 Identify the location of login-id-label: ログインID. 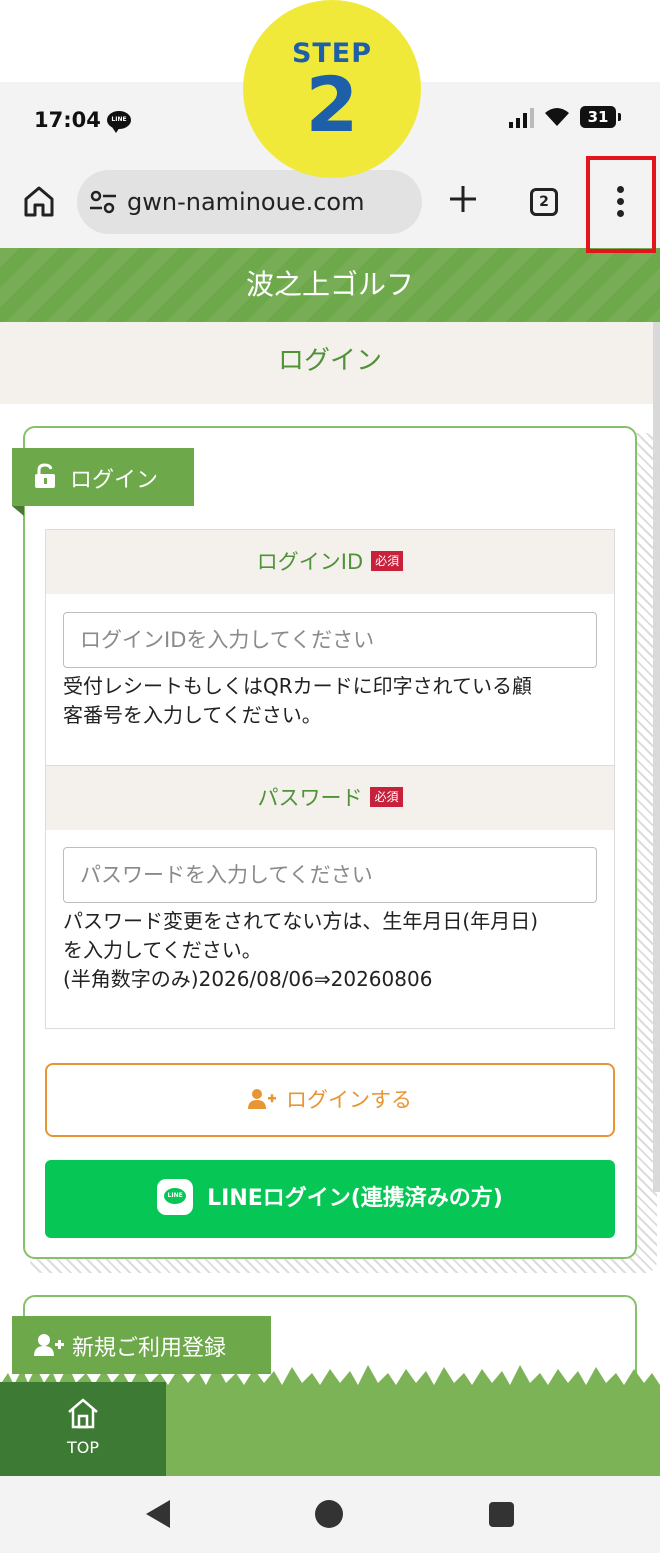
(310, 562).